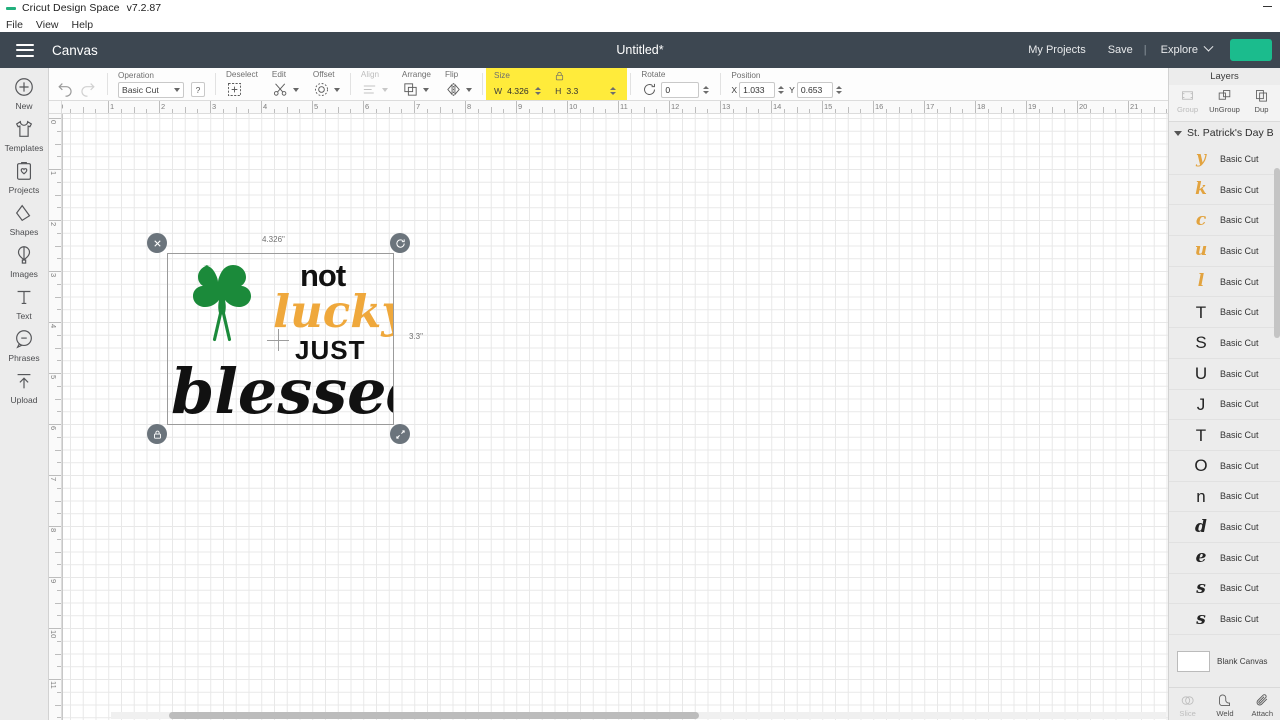 The height and width of the screenshot is (720, 1280). Describe the element at coordinates (24, 171) in the screenshot. I see `clipboard-heart-icon` at that location.